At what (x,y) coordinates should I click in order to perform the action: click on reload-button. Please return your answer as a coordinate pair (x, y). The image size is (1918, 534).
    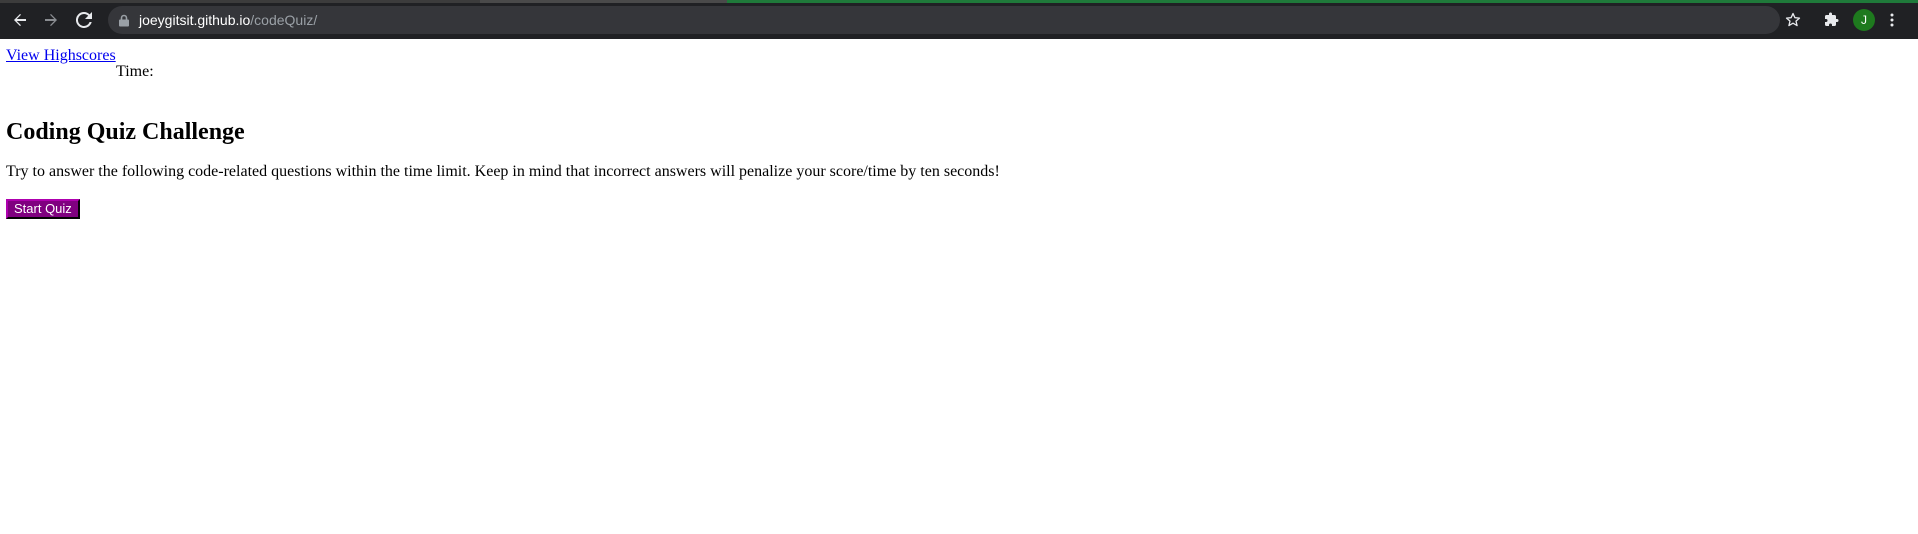
    Looking at the image, I should click on (84, 20).